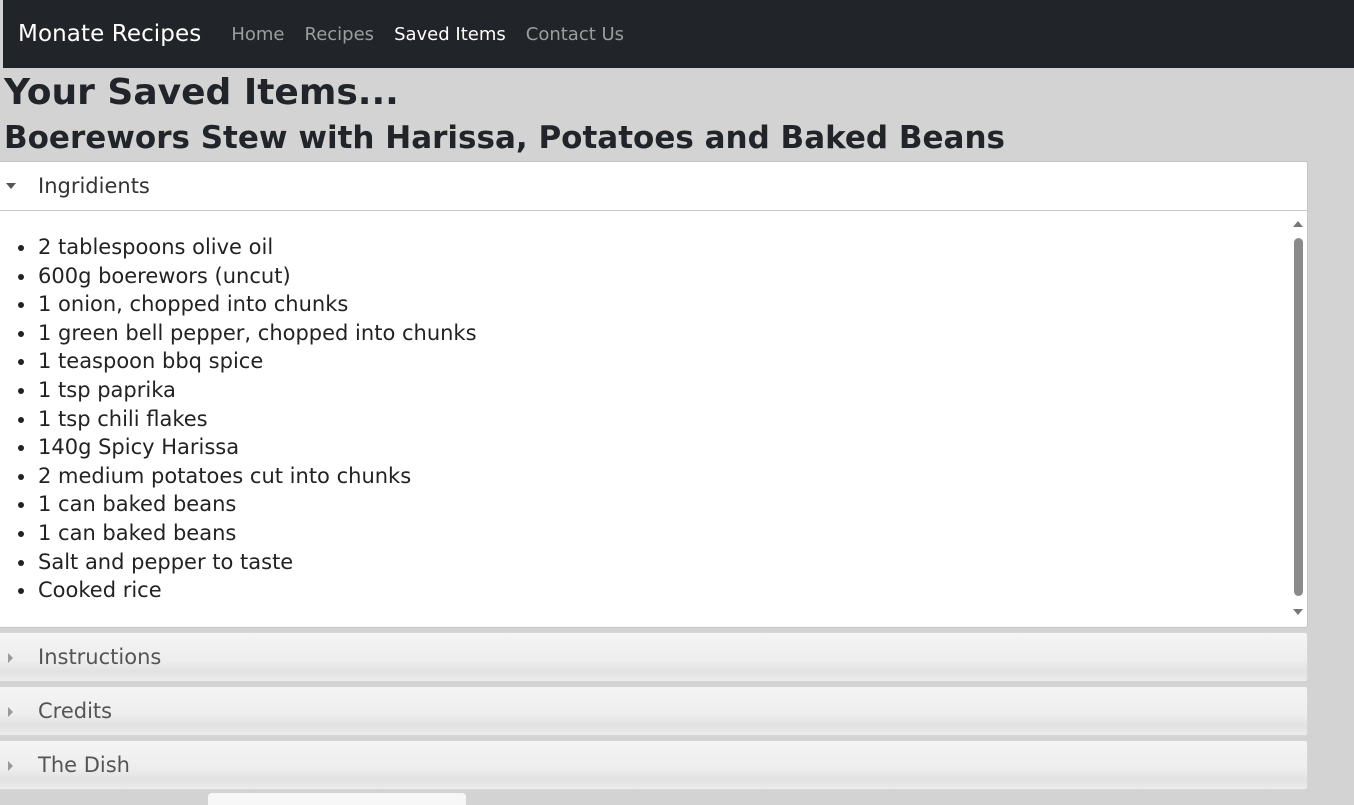 The width and height of the screenshot is (1354, 805). I want to click on nav-link-recipes: Recipes, so click(340, 34).